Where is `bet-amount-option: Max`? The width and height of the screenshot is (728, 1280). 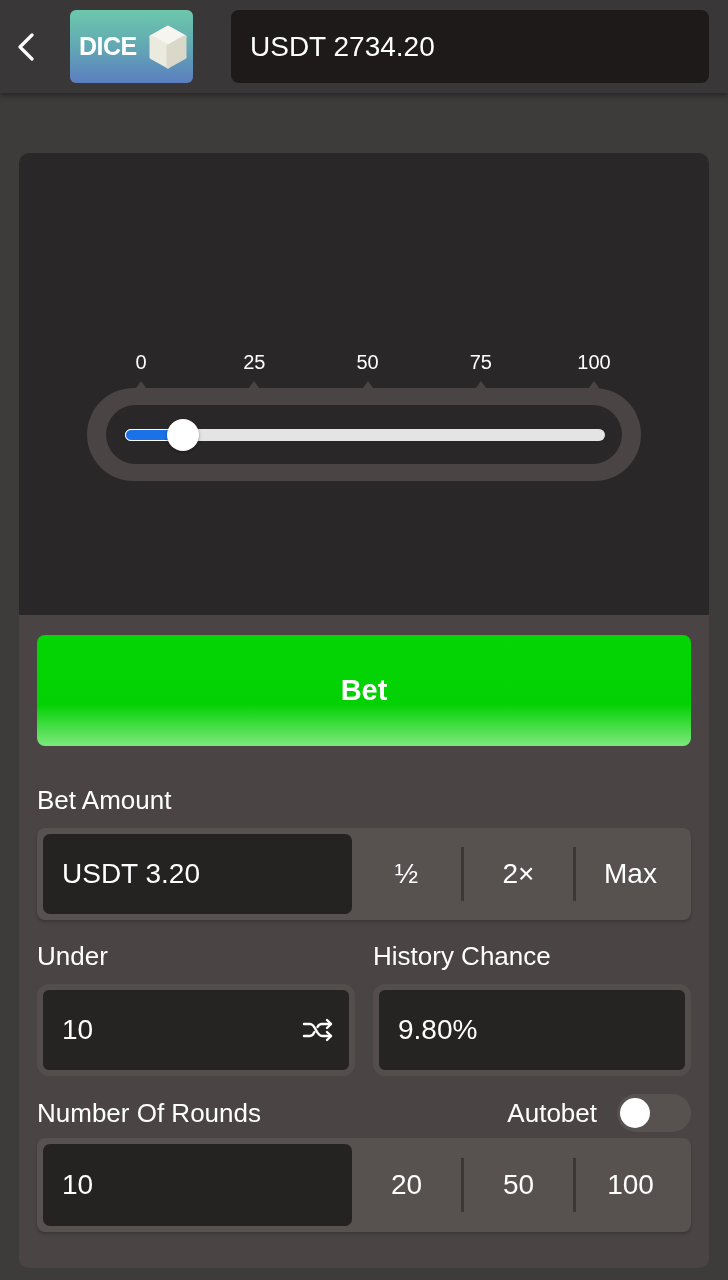 bet-amount-option: Max is located at coordinates (630, 874).